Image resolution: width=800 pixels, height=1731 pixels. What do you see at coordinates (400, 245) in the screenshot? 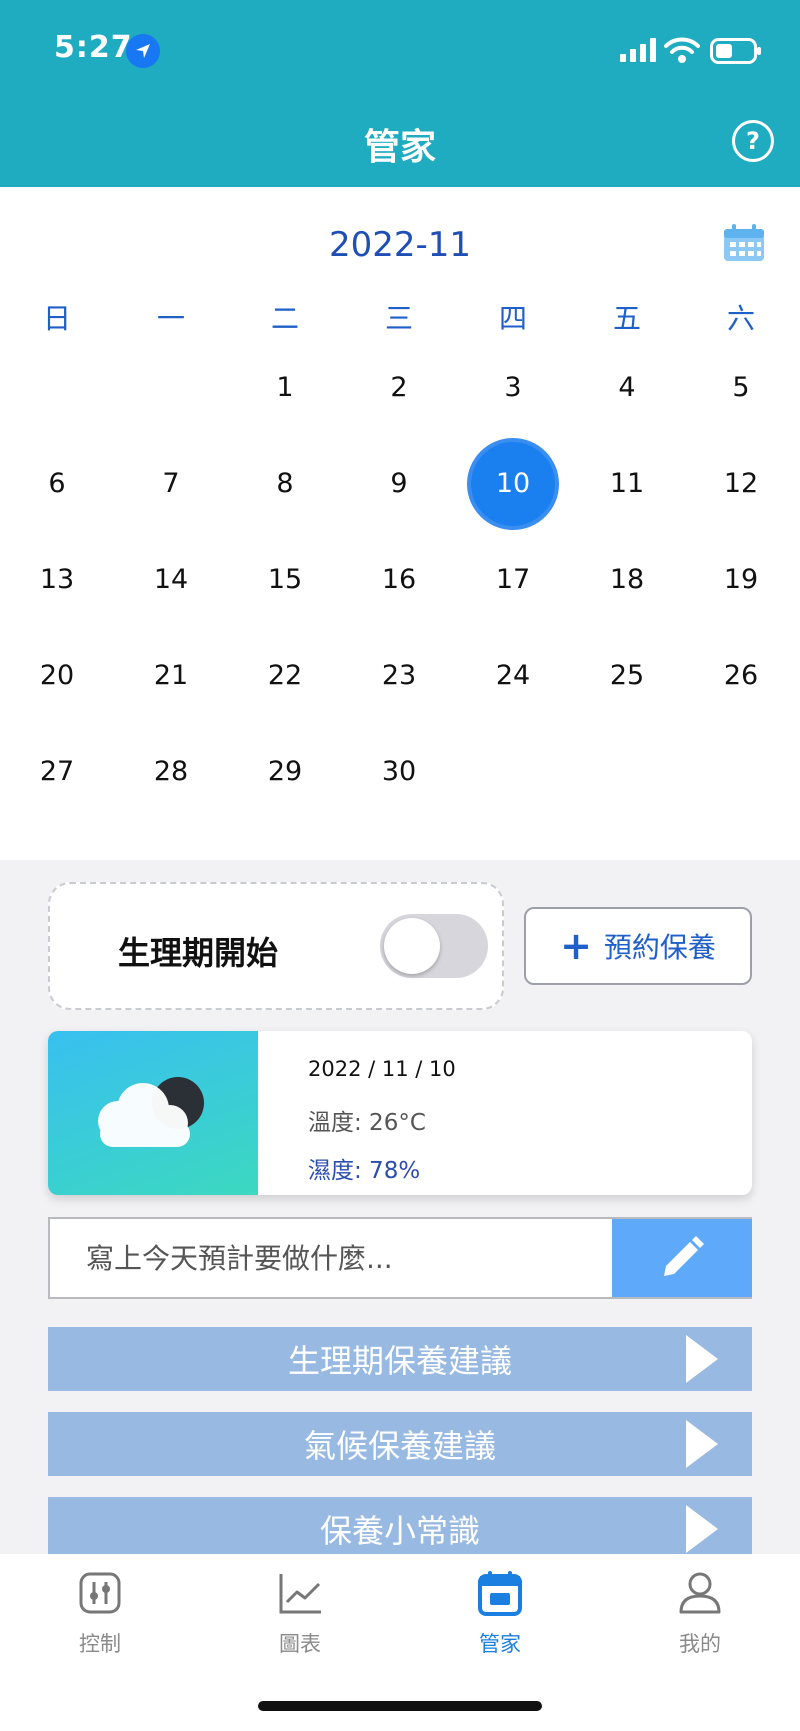
I see `calendar-month-label: 2022-11` at bounding box center [400, 245].